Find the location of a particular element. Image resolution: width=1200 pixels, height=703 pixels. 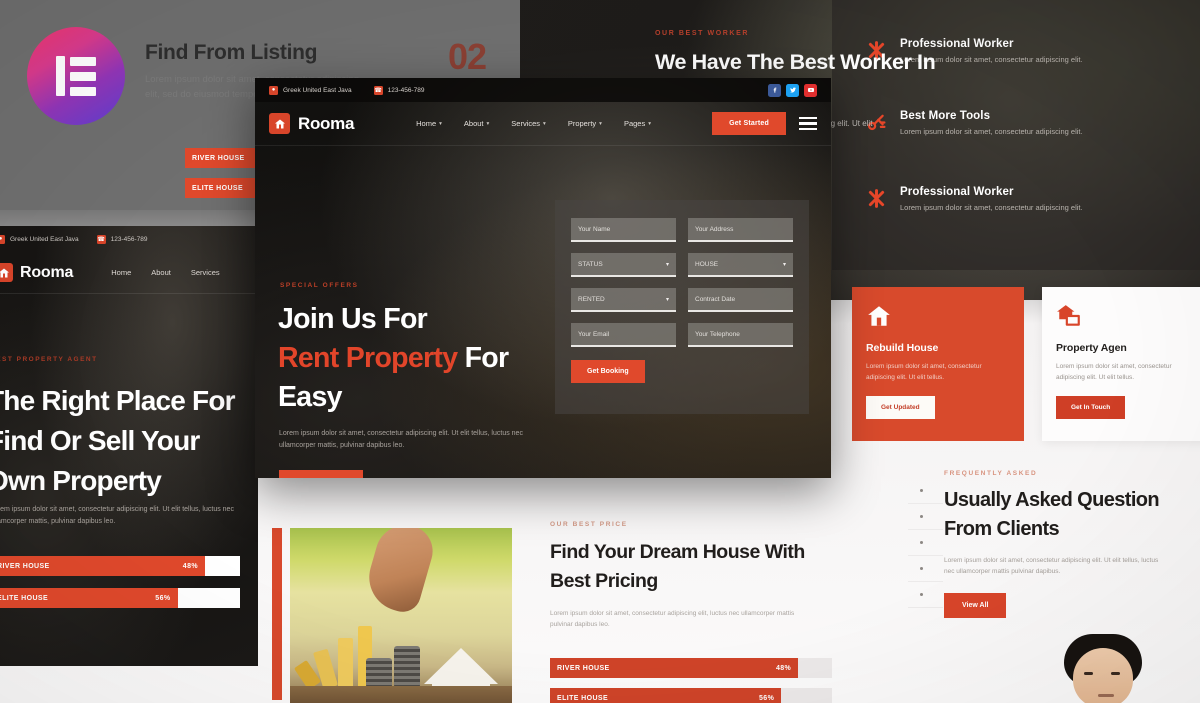

progress-bar-percent: 56% is located at coordinates (163, 598).